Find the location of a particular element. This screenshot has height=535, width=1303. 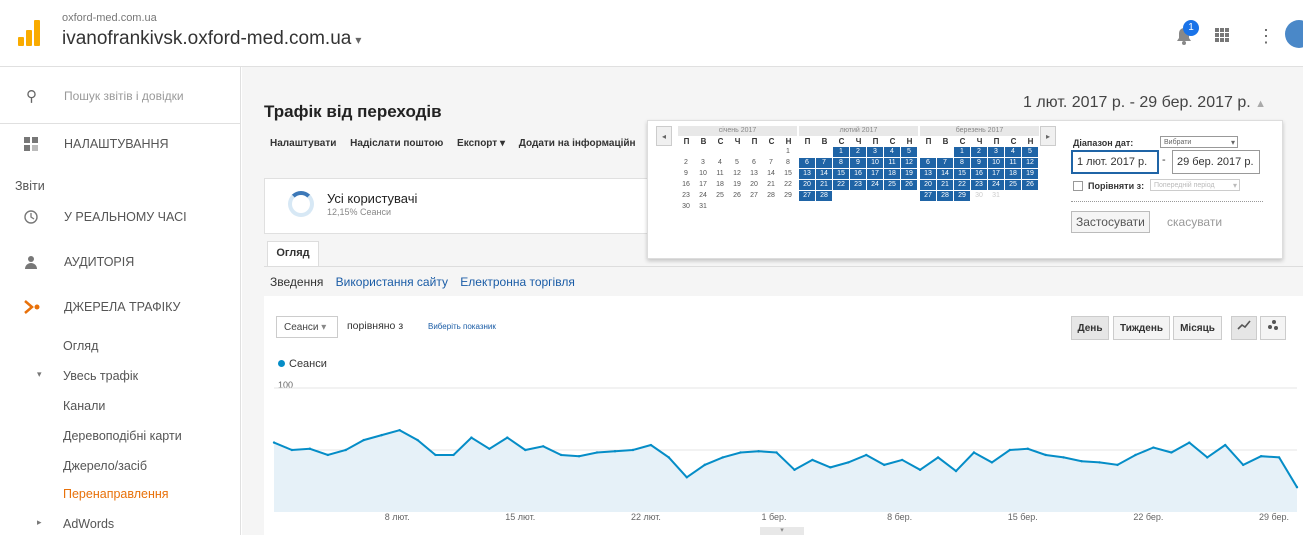

compare-period-select: Попередній період ▾ is located at coordinates (1195, 185).